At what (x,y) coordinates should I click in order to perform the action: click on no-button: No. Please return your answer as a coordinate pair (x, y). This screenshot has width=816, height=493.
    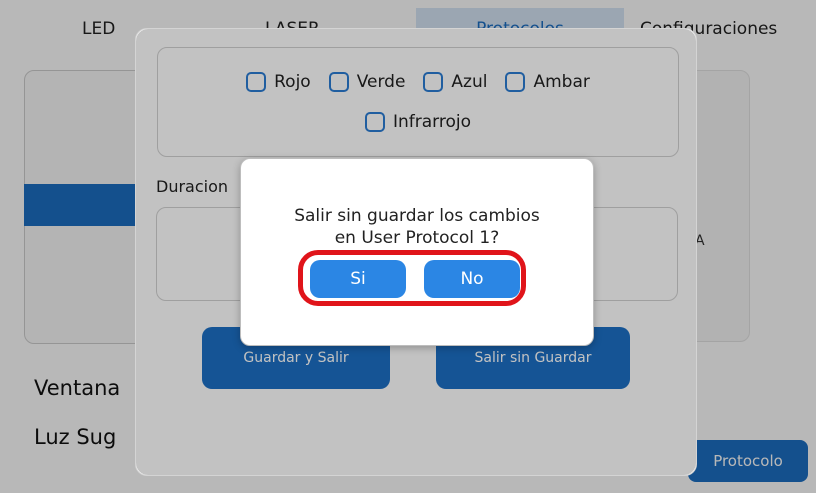
    Looking at the image, I should click on (472, 279).